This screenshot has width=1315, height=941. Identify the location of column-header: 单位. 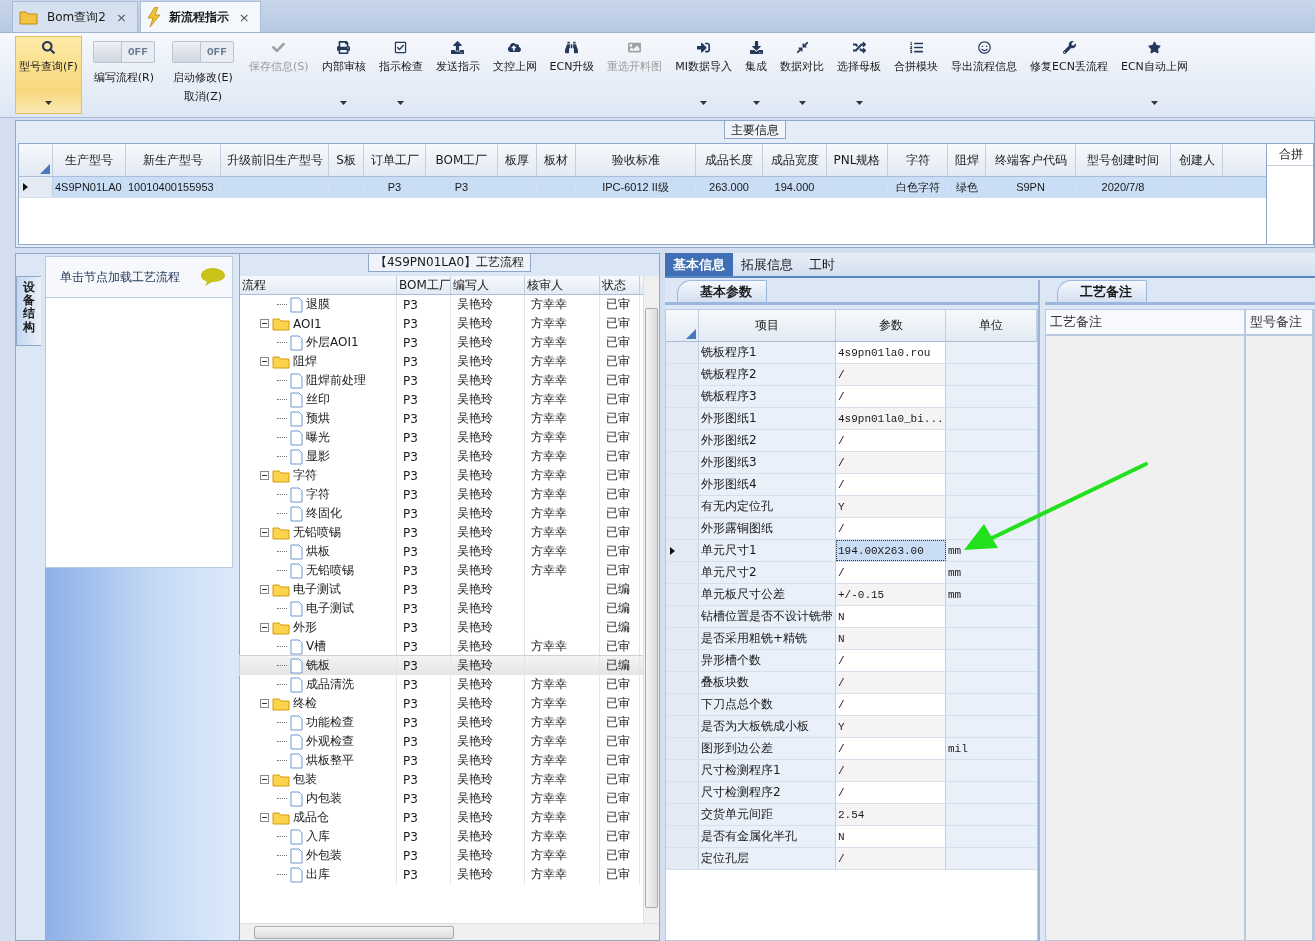
(991, 325).